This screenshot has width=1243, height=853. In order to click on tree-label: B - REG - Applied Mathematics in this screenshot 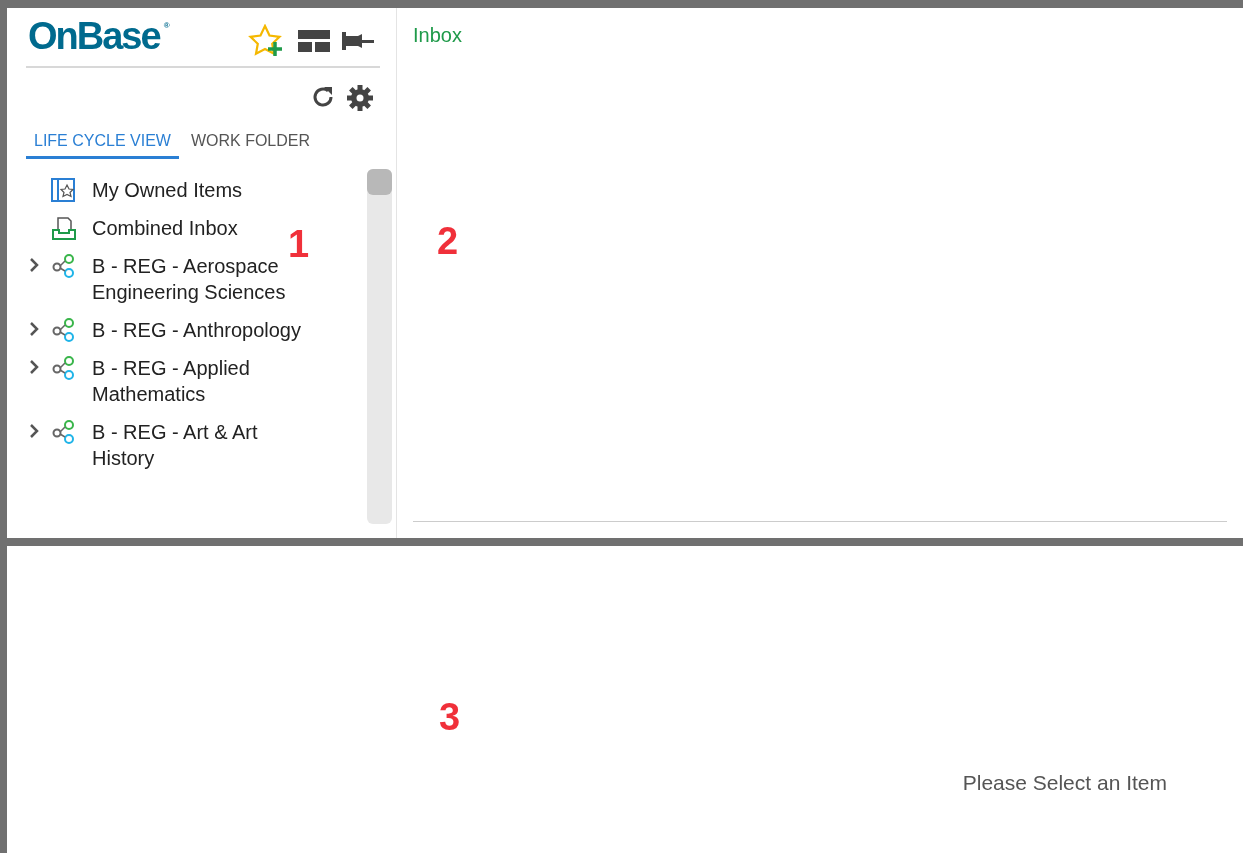, I will do `click(171, 381)`.